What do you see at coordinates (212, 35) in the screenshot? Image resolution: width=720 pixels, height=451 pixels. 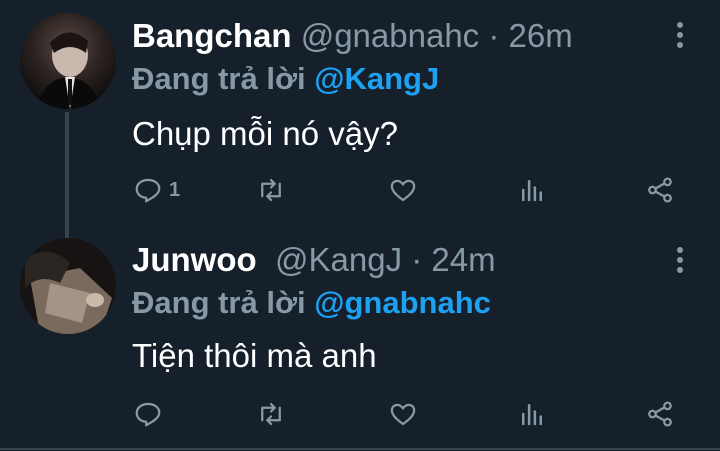 I see `display-name: Bangchan` at bounding box center [212, 35].